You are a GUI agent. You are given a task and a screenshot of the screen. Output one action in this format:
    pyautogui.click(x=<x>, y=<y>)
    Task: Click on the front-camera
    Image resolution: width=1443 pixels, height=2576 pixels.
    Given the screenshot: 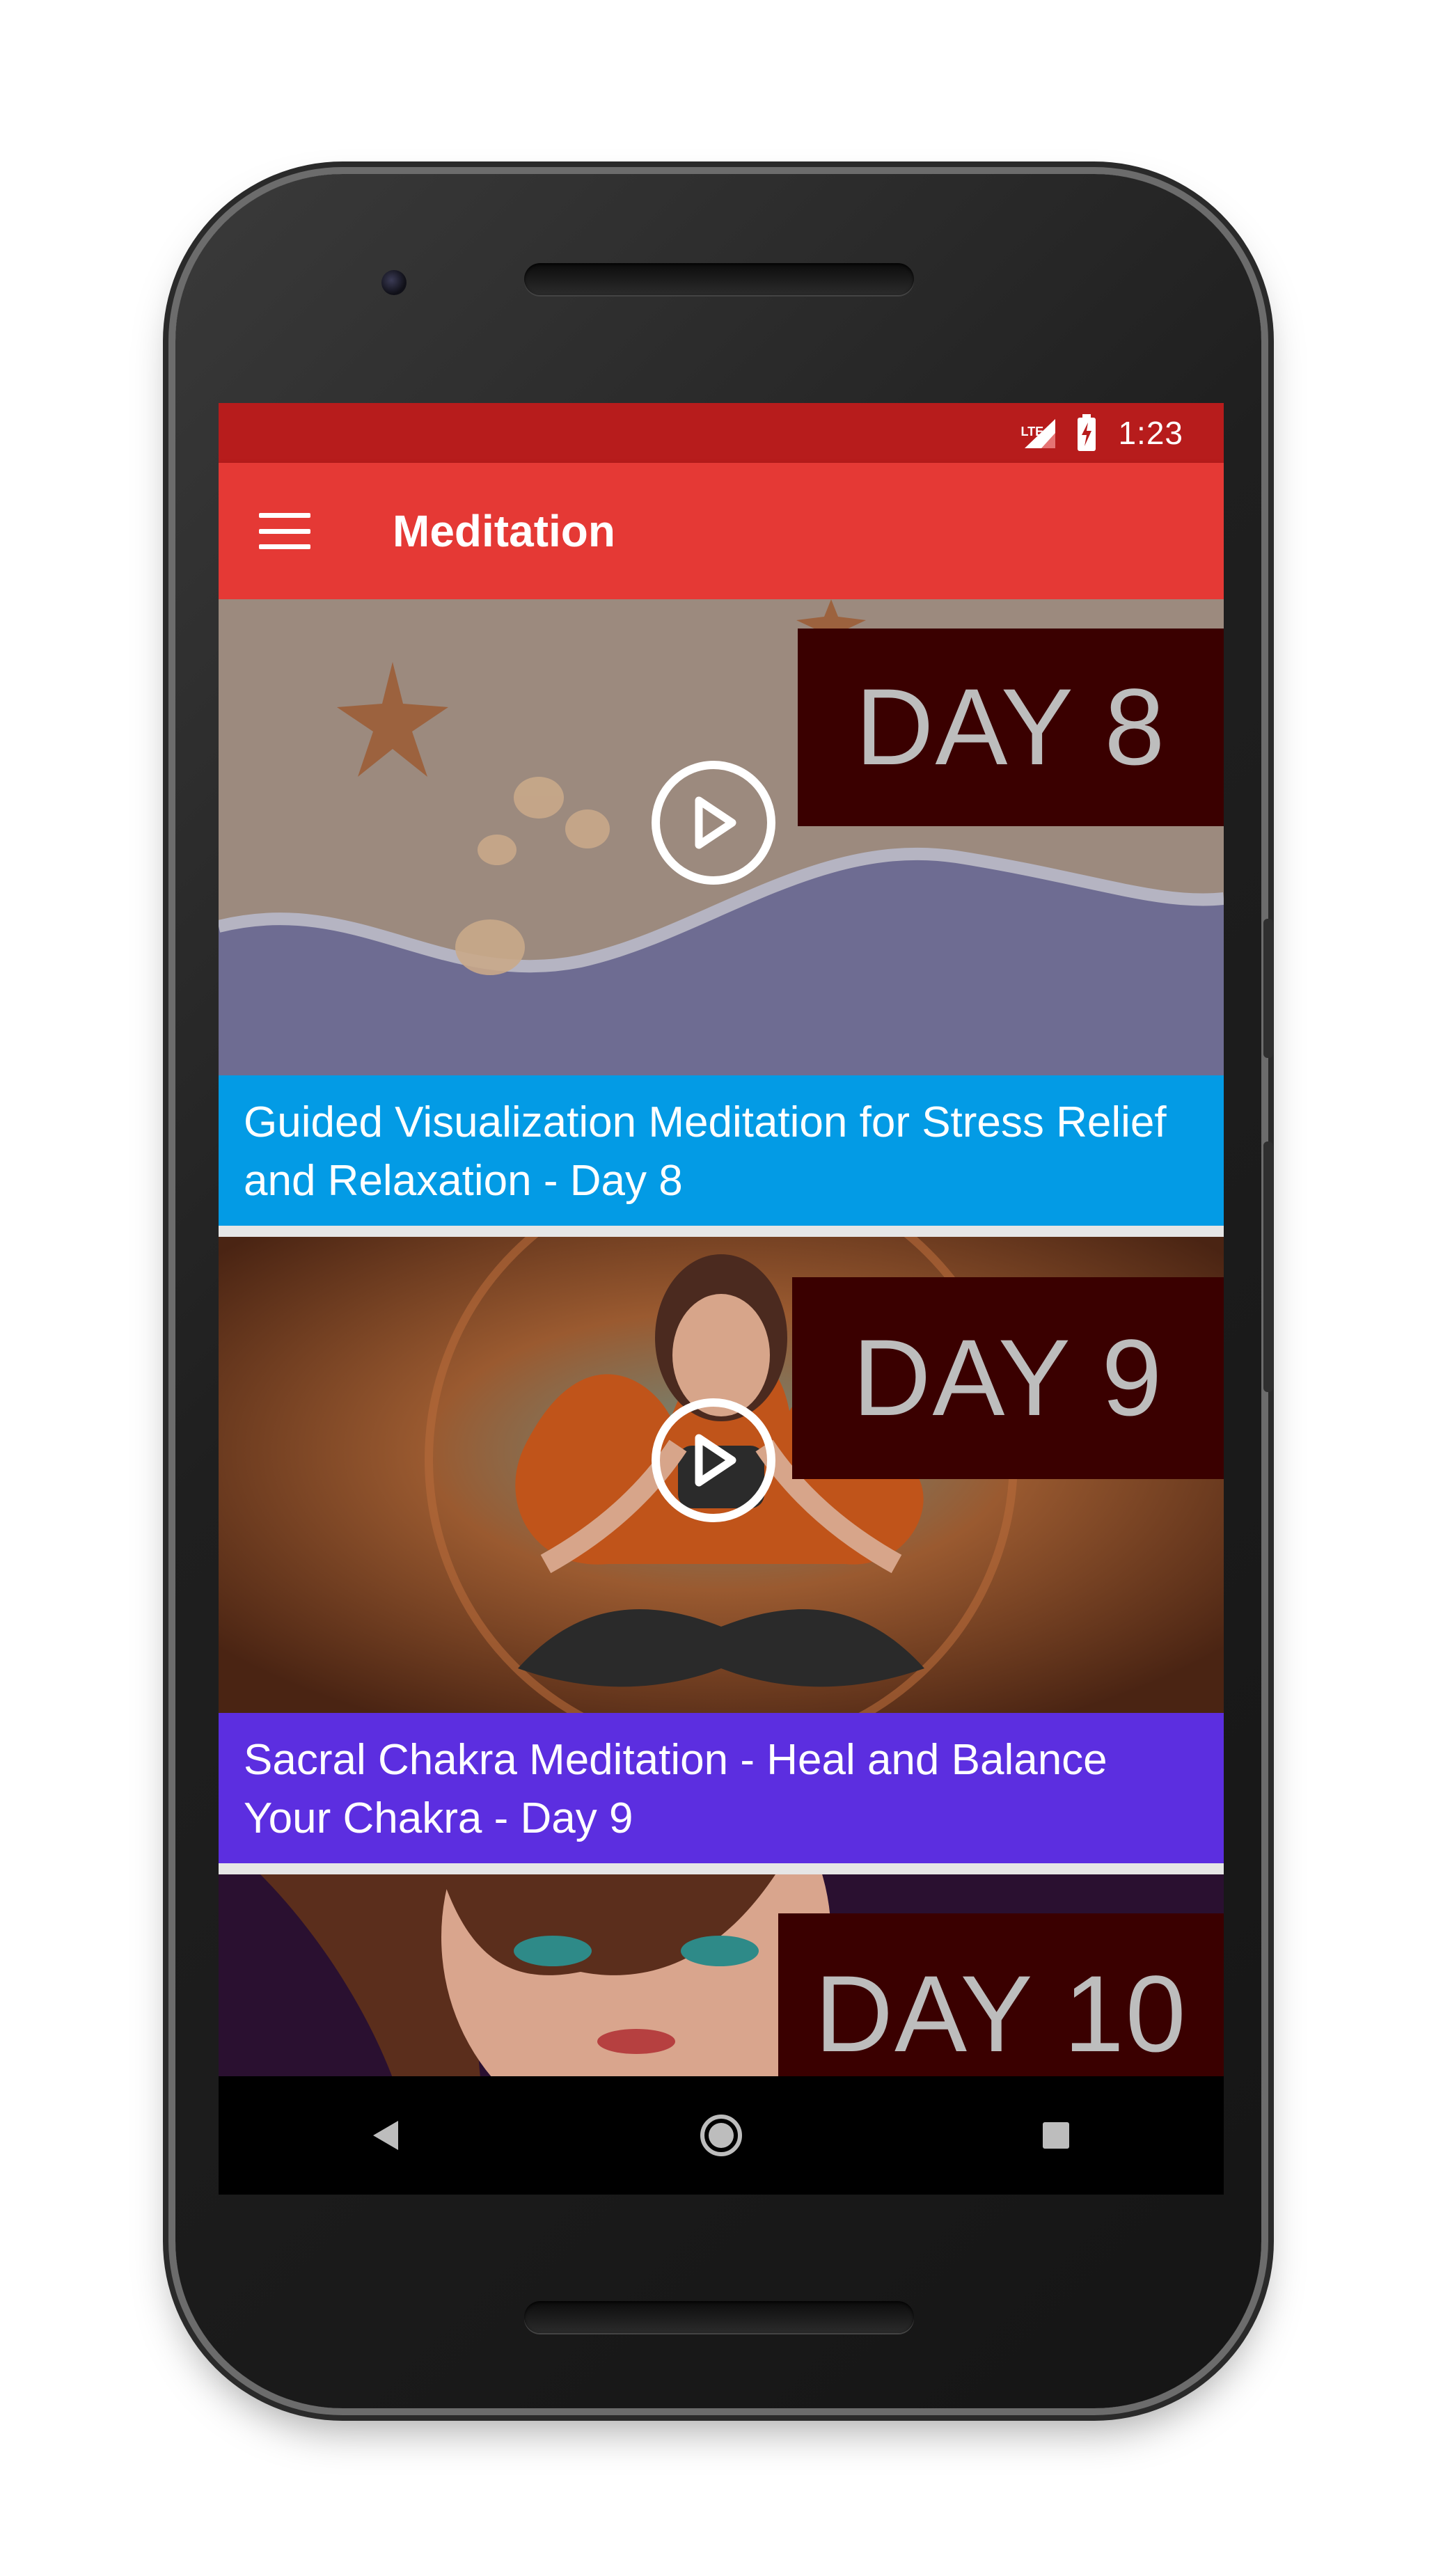 What is the action you would take?
    pyautogui.click(x=394, y=282)
    